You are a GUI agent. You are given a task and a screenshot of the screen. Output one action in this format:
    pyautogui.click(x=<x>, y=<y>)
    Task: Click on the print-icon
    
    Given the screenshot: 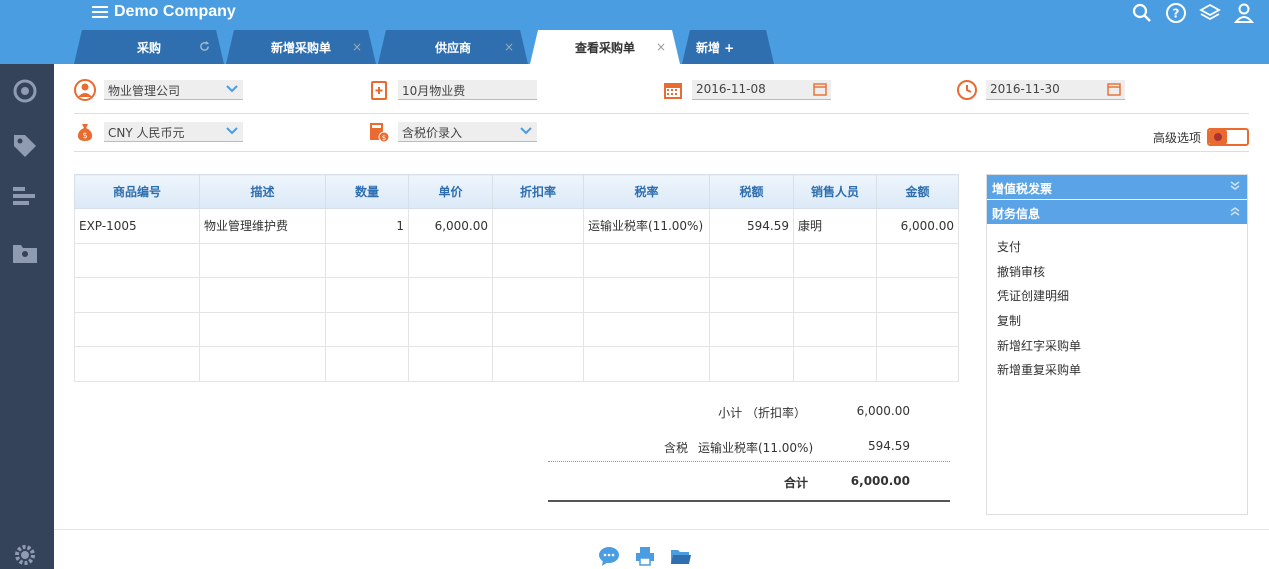 What is the action you would take?
    pyautogui.click(x=645, y=556)
    